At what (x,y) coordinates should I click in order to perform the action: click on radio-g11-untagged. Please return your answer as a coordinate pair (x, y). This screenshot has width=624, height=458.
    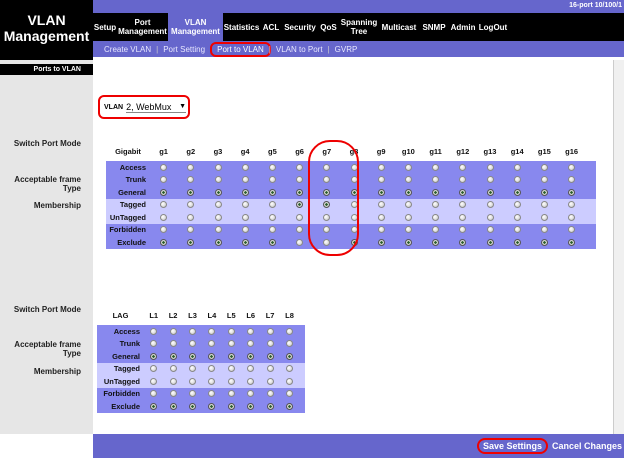
    Looking at the image, I should click on (436, 217).